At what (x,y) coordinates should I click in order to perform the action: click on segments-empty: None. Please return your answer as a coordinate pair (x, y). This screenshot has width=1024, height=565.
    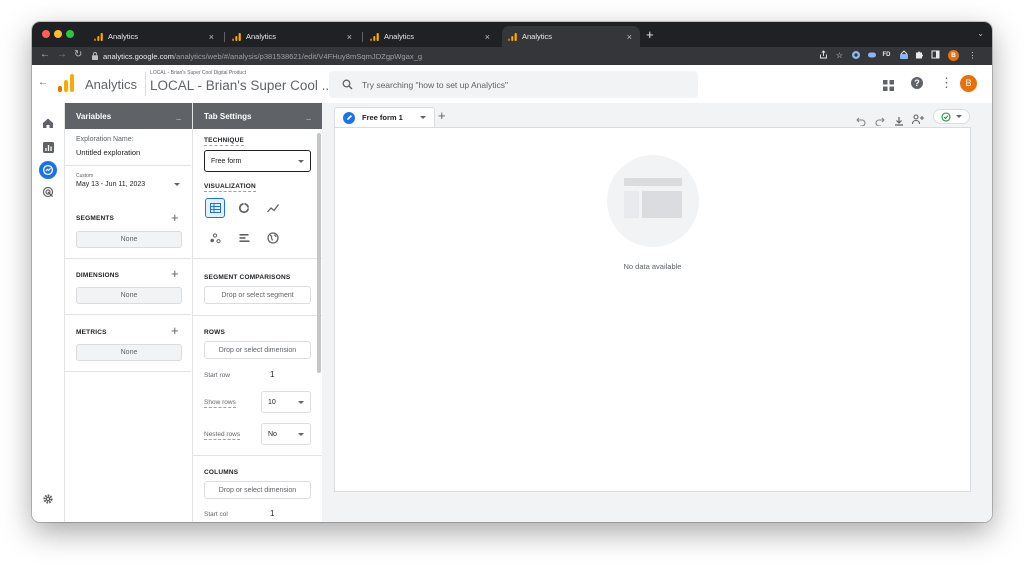
    Looking at the image, I should click on (129, 239).